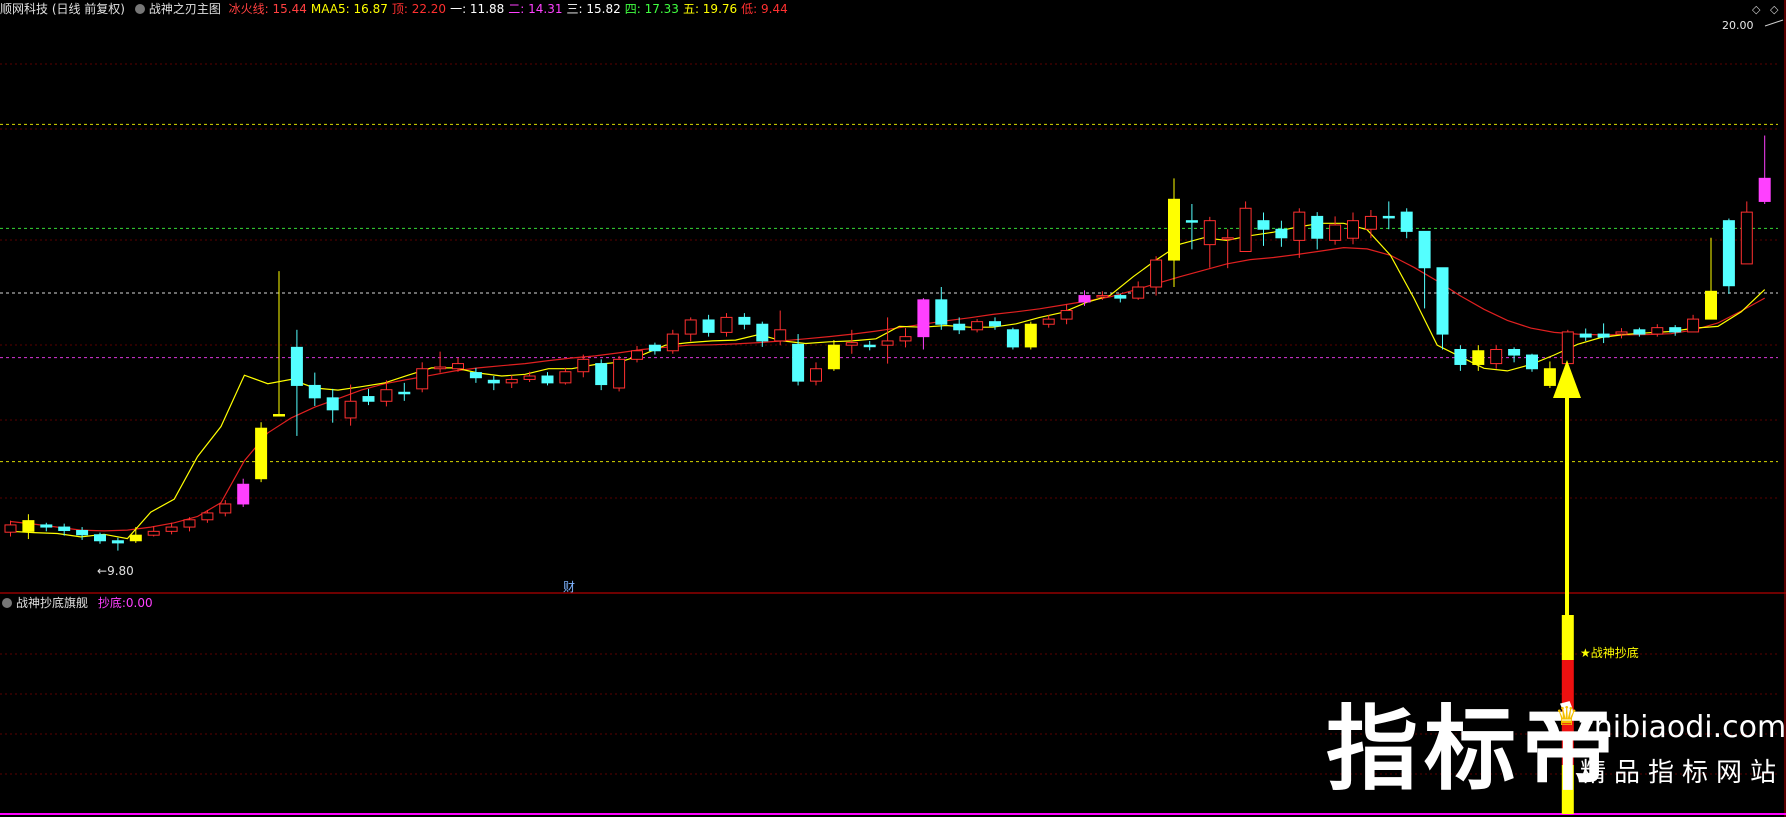 The height and width of the screenshot is (817, 1786). I want to click on low-price-label: ←9.80, so click(115, 571).